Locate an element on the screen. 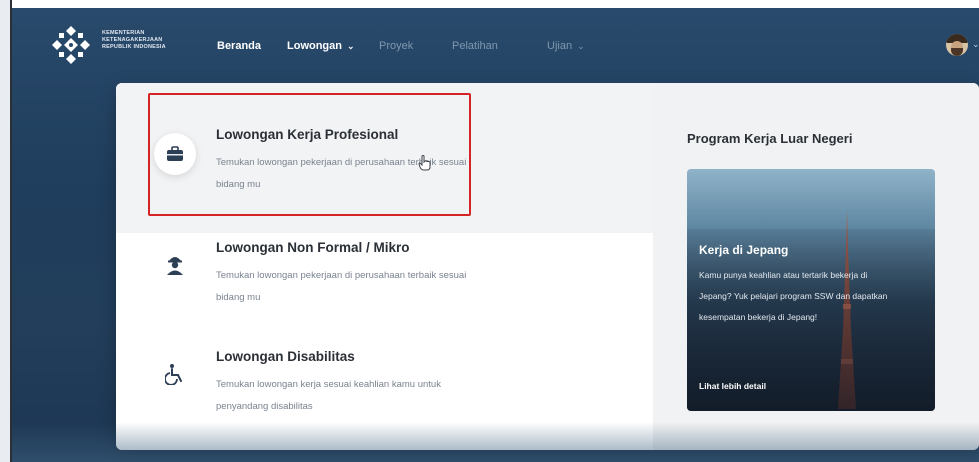  card-title: Kerja di Jepang is located at coordinates (744, 250).